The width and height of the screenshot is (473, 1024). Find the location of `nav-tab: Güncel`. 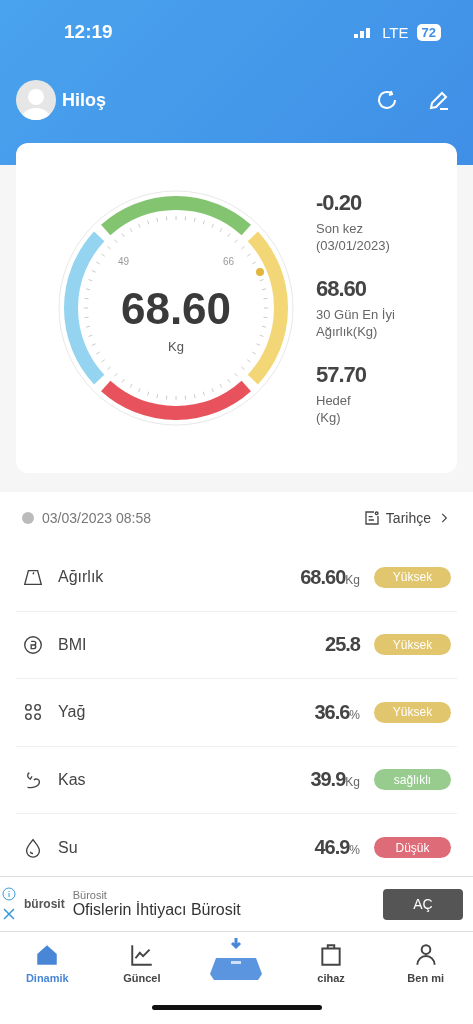

nav-tab: Güncel is located at coordinates (142, 961).